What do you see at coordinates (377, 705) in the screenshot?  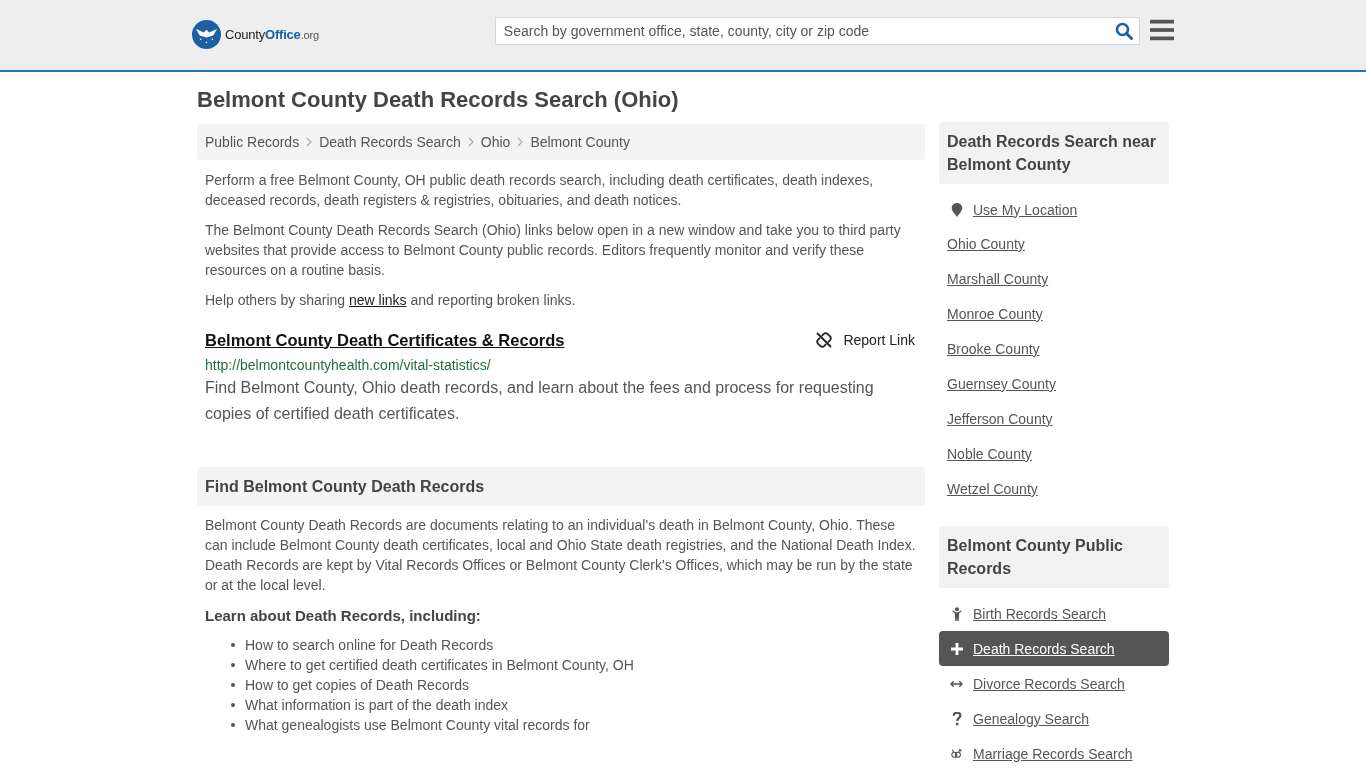 I see `list-item-text: What information is part of the death index` at bounding box center [377, 705].